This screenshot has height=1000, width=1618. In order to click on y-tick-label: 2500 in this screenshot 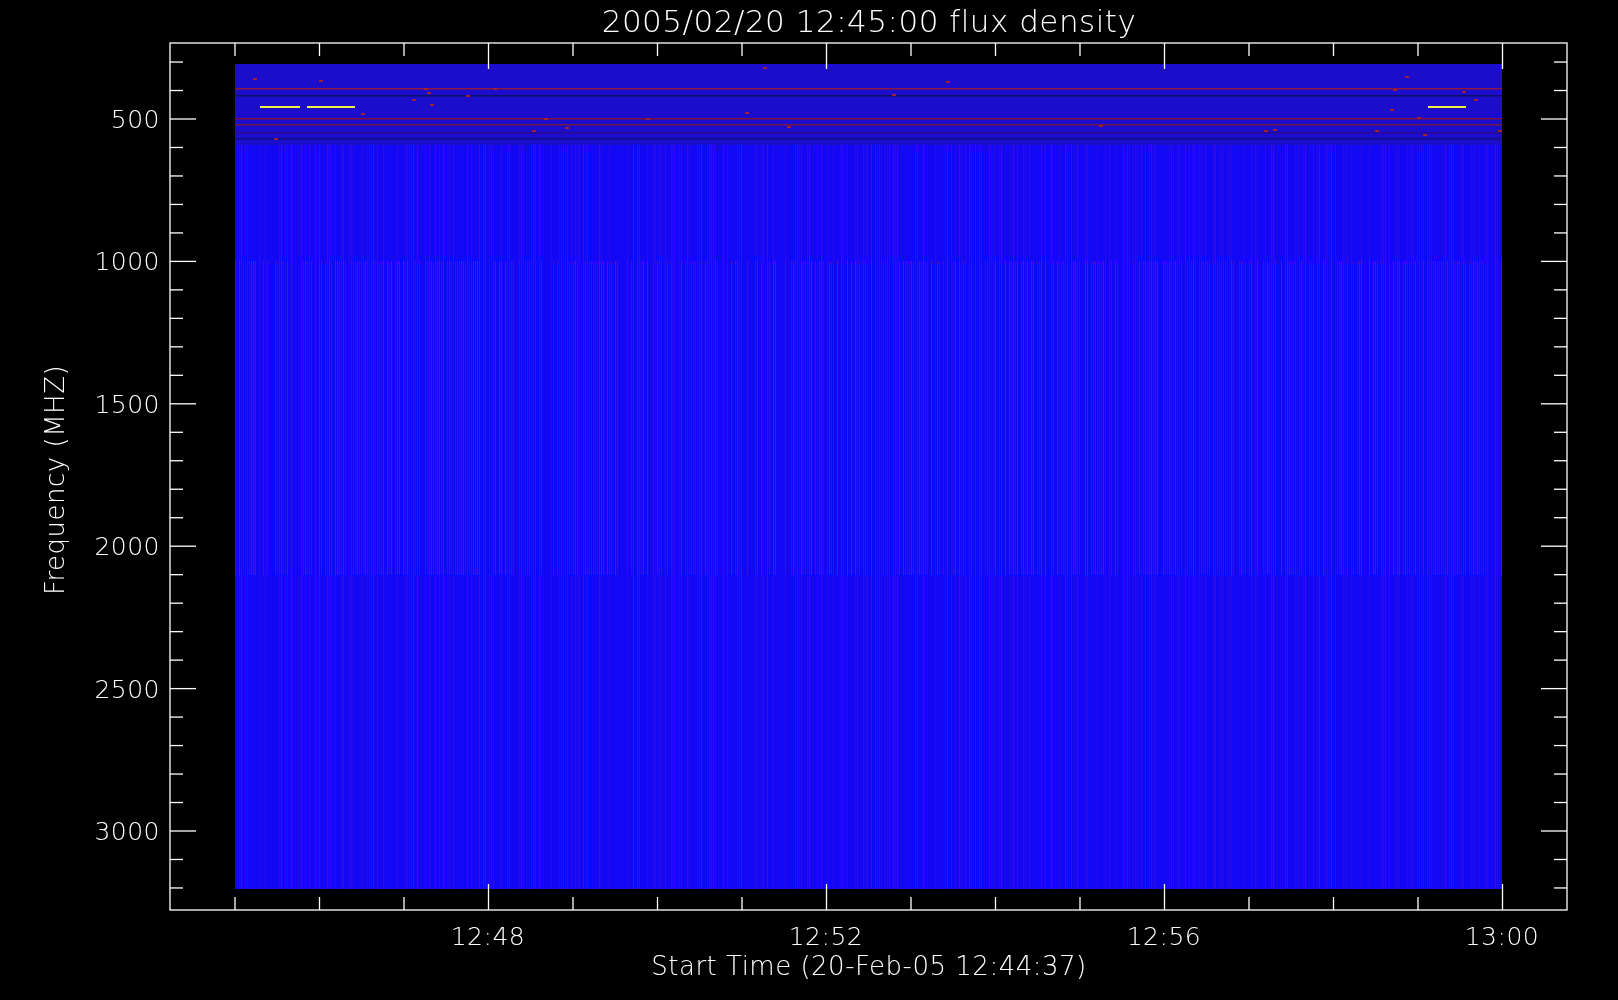, I will do `click(127, 689)`.